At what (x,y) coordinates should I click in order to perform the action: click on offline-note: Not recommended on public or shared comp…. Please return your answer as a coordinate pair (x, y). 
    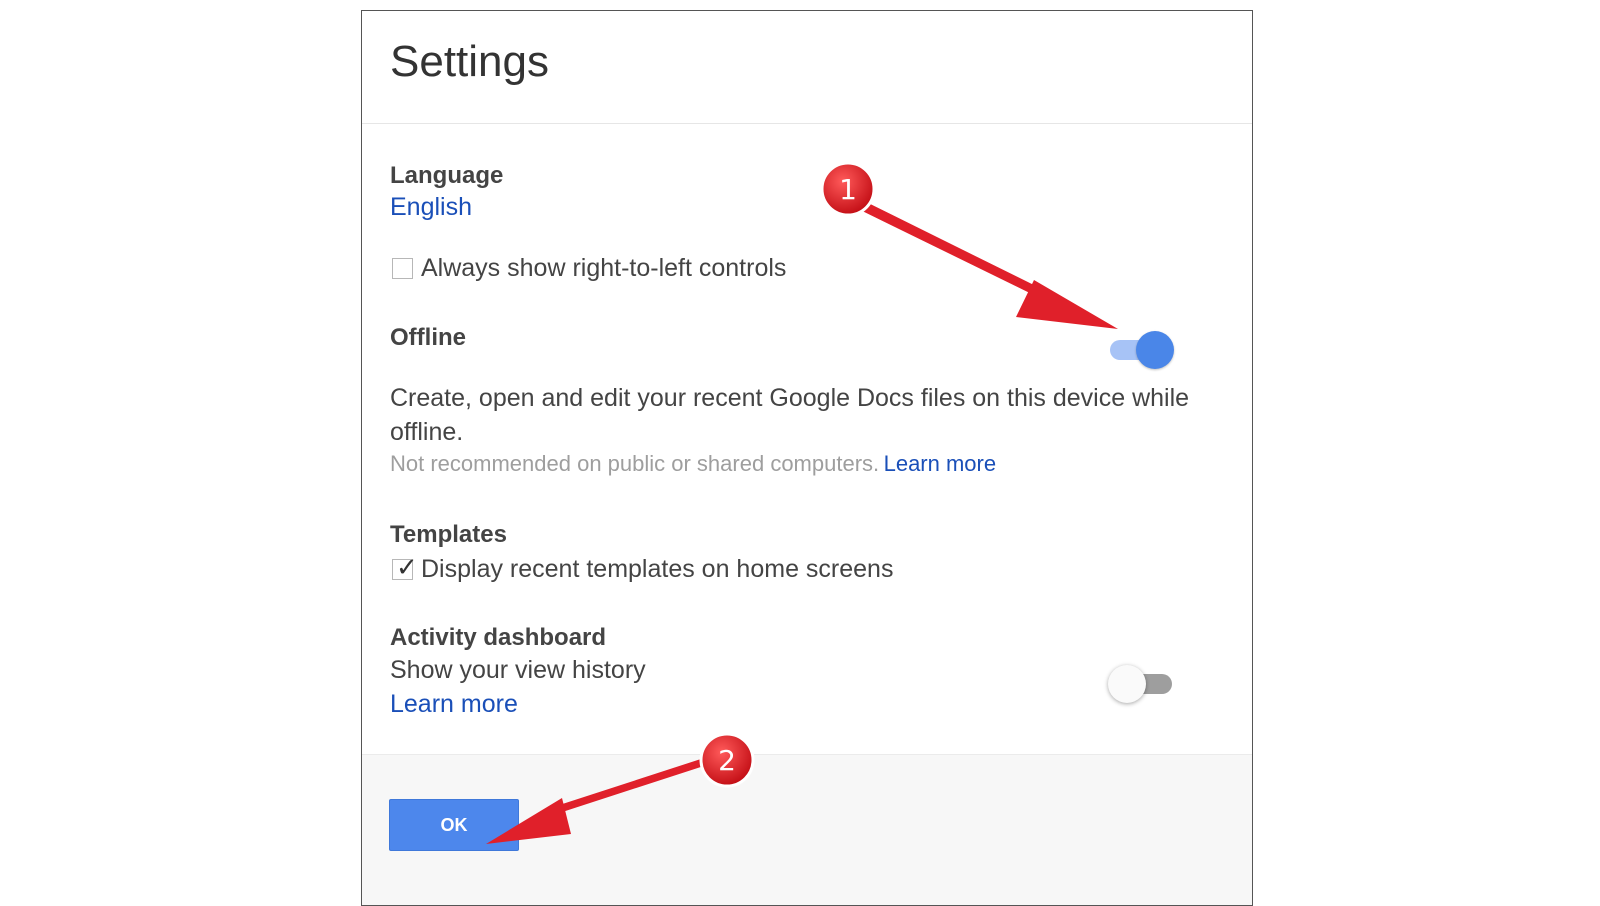
    Looking at the image, I should click on (635, 463).